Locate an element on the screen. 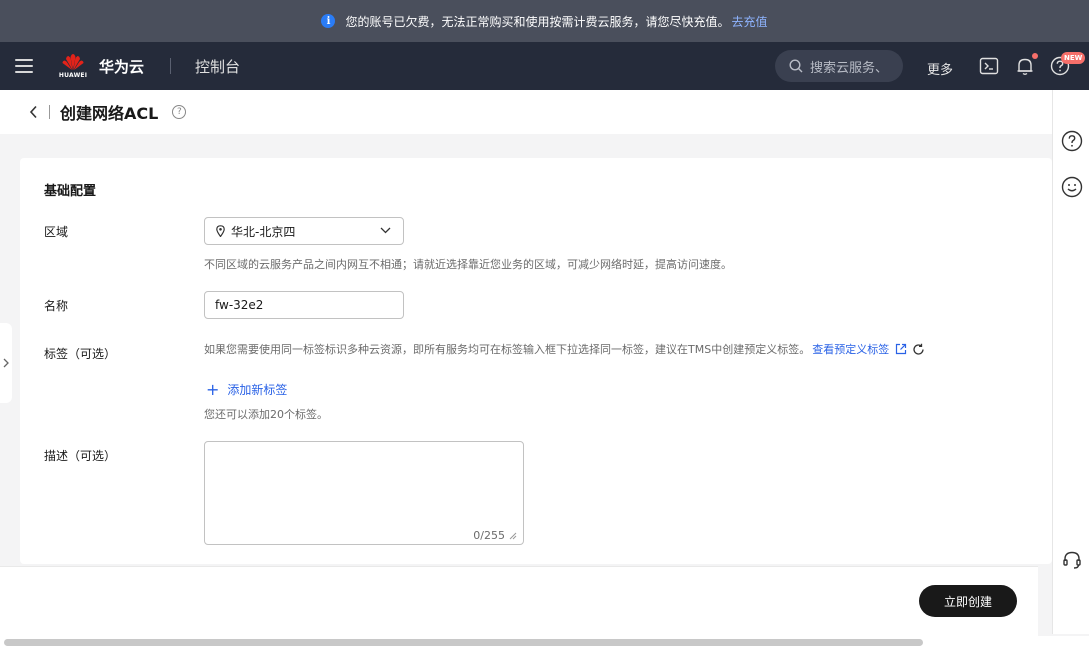 This screenshot has width=1089, height=651. page-title: 创建网络ACL is located at coordinates (109, 113).